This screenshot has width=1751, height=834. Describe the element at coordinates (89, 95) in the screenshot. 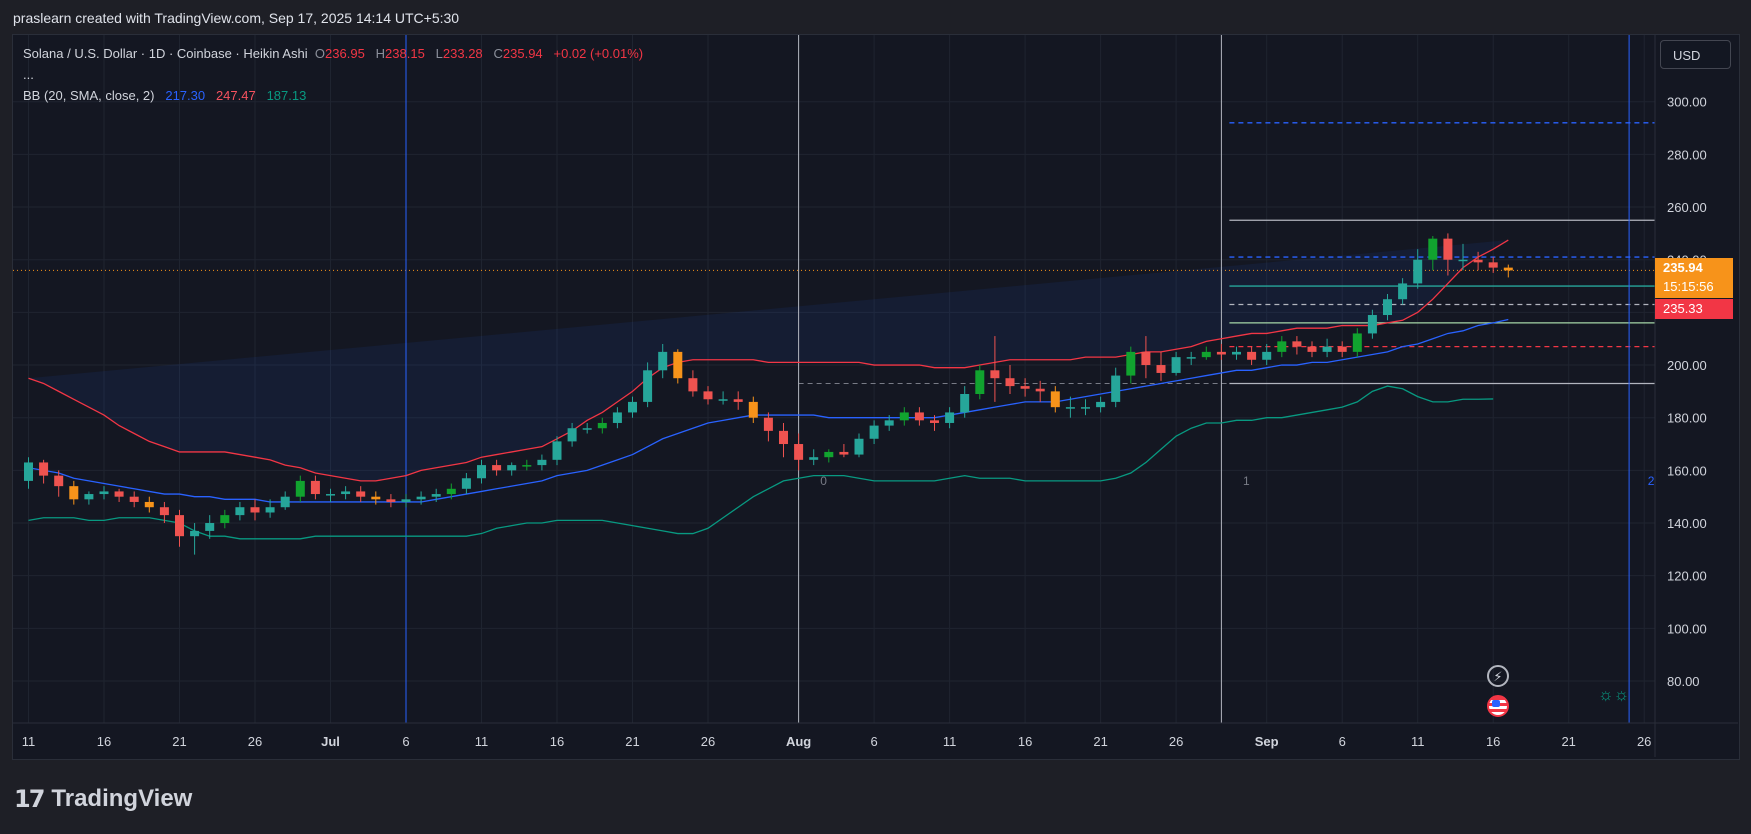

I see `indicator-name: BB (20, SMA, close, 2)` at that location.